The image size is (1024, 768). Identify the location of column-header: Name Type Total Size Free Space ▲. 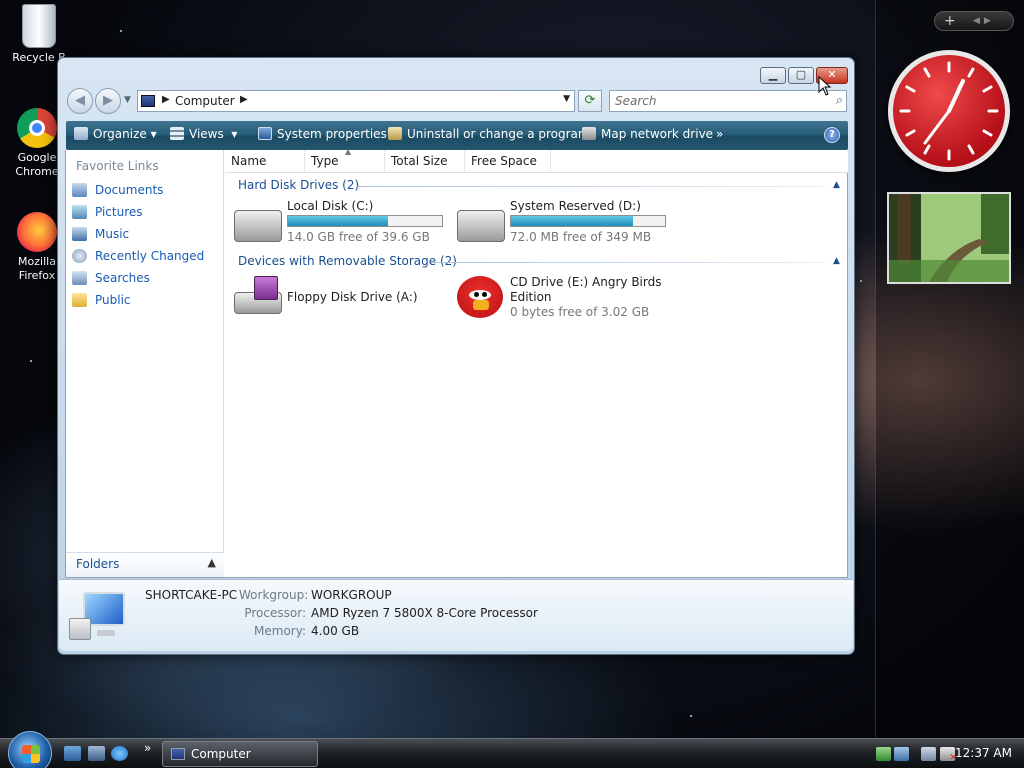
(536, 160).